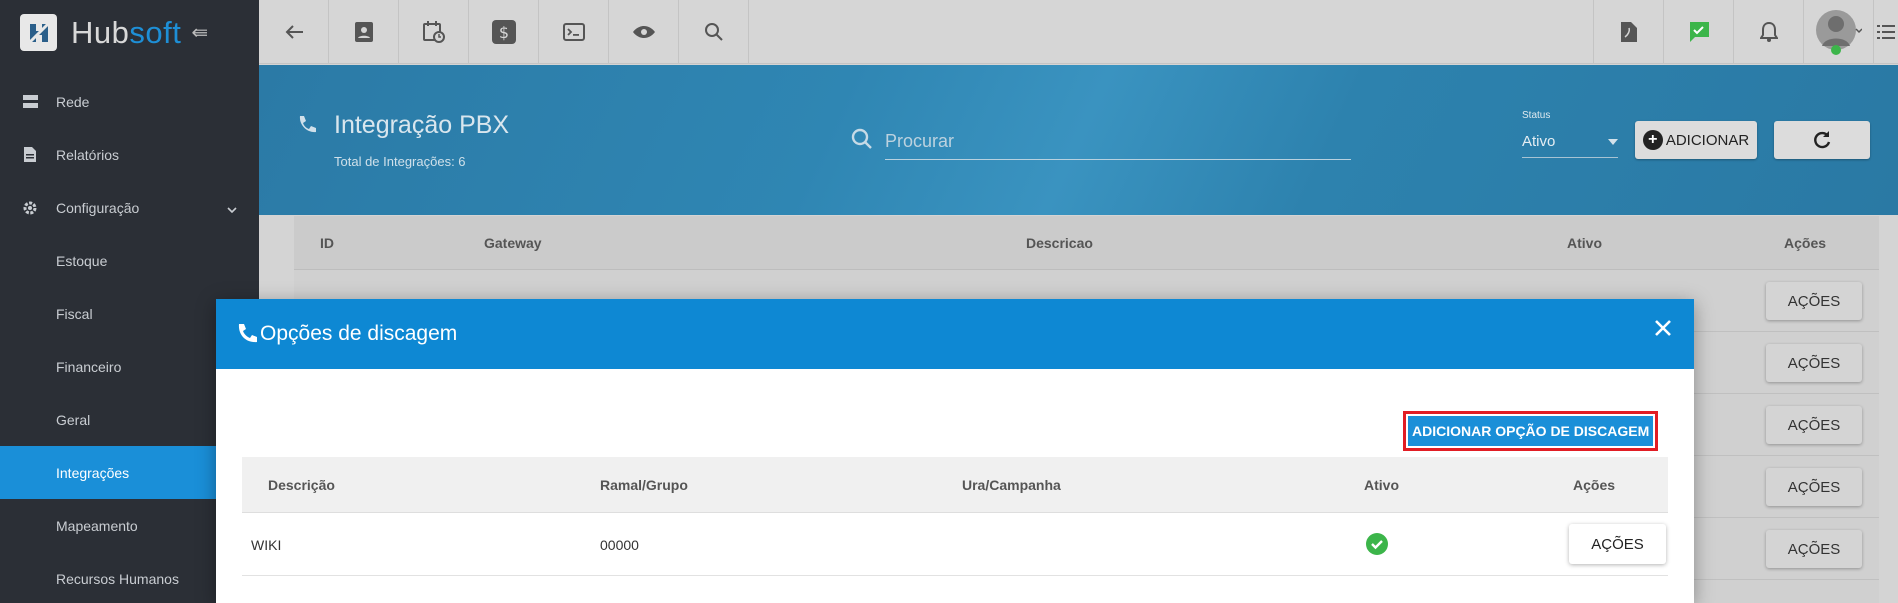 This screenshot has height=603, width=1898. I want to click on messages-button, so click(1698, 32).